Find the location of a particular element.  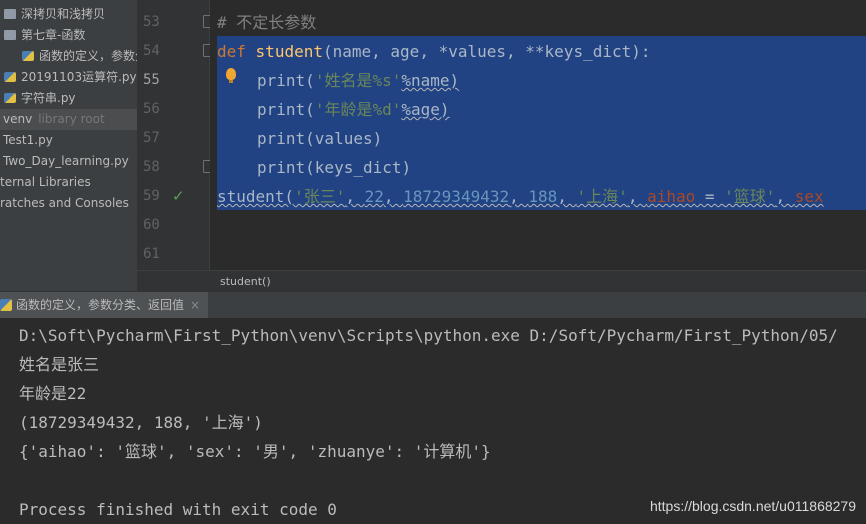

tree-item-label: 20191103运算符.py is located at coordinates (79, 77).